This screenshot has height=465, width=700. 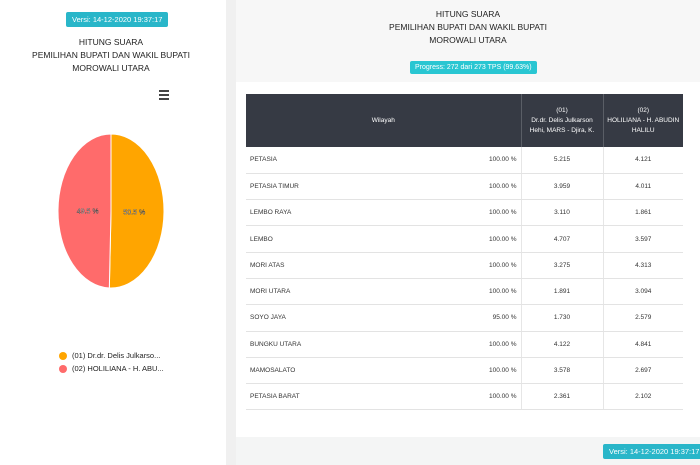 I want to click on region-link: LEMBO, so click(x=261, y=239).